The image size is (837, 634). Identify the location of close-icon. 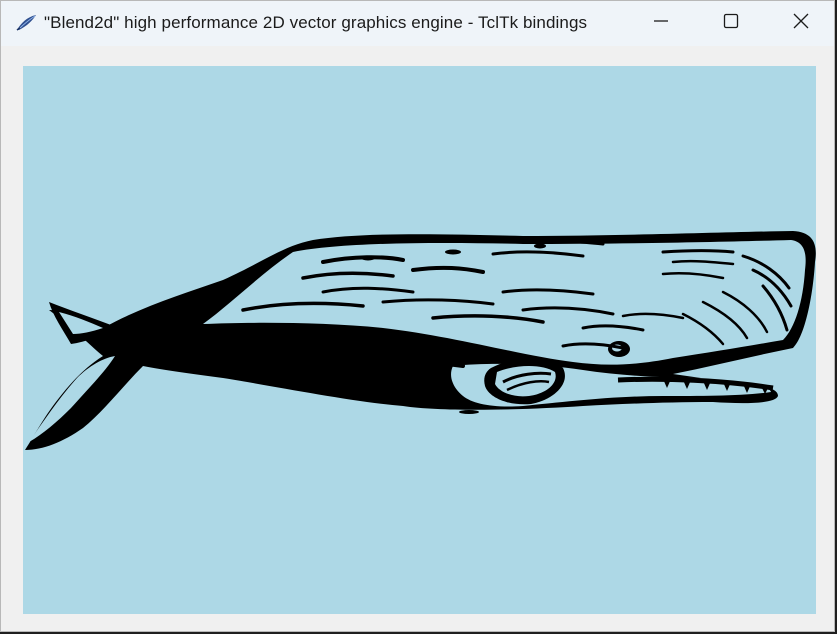
(801, 23).